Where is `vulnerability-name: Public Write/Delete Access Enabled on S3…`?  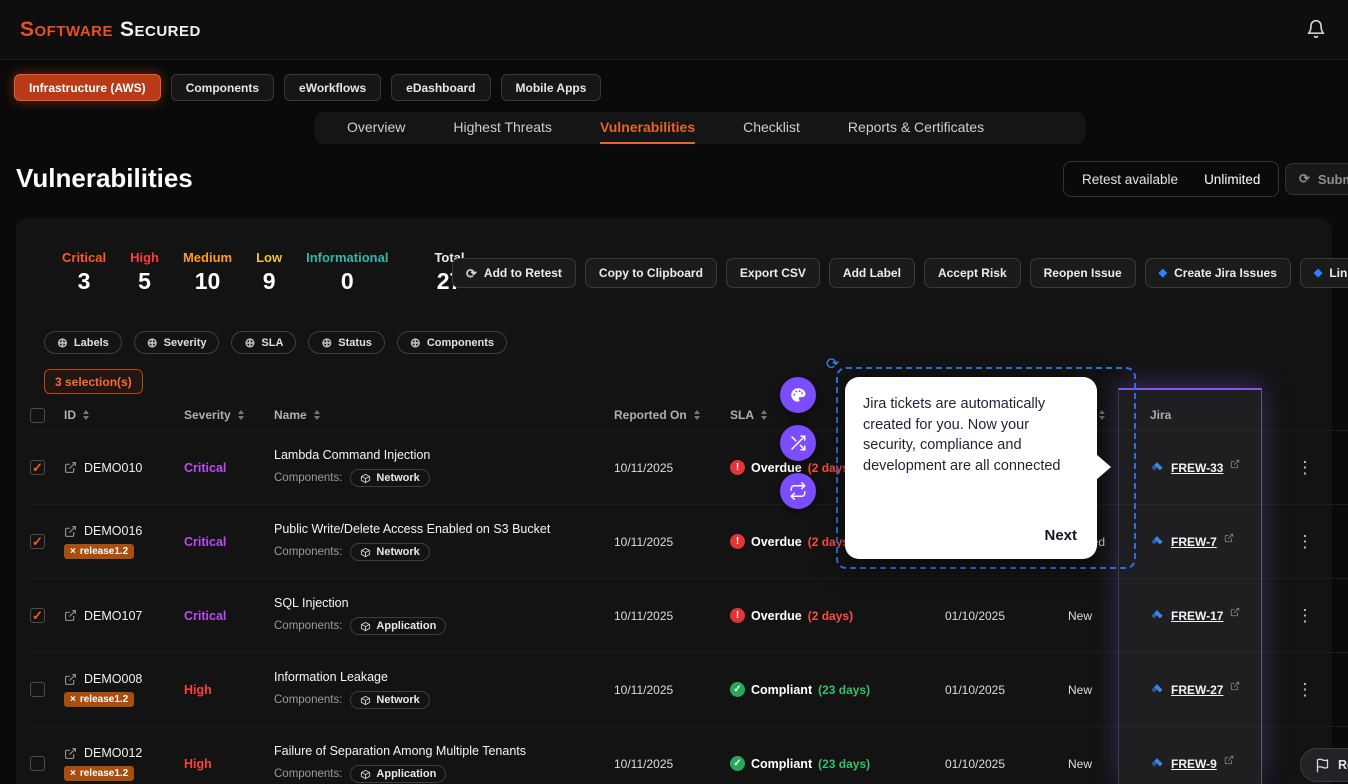 vulnerability-name: Public Write/Delete Access Enabled on S3… is located at coordinates (412, 529).